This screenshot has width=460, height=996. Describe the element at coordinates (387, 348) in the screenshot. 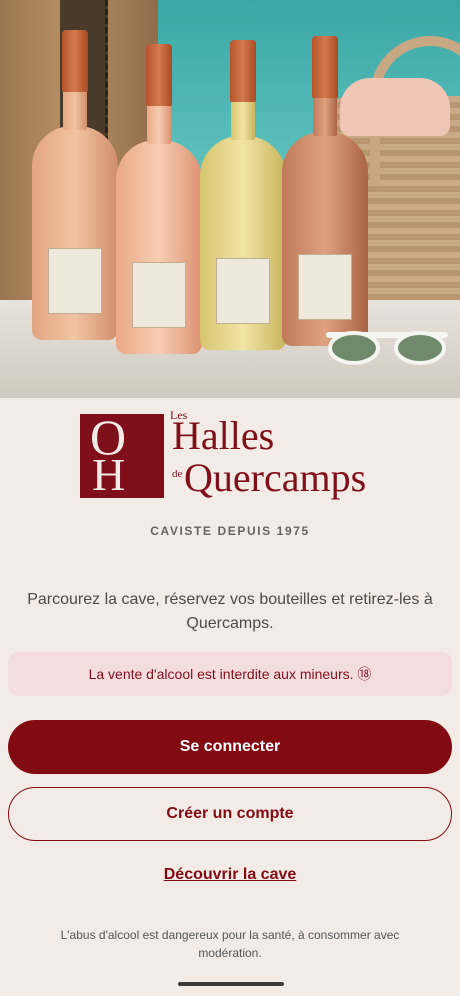

I see `sunglasses-icon` at that location.